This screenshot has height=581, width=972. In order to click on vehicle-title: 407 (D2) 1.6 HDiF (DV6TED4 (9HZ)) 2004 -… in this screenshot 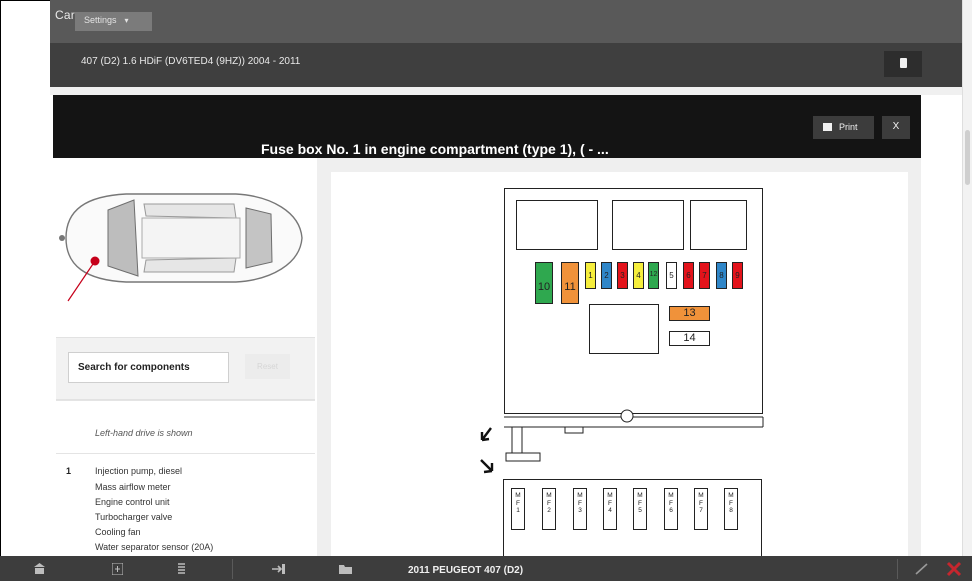, I will do `click(191, 61)`.